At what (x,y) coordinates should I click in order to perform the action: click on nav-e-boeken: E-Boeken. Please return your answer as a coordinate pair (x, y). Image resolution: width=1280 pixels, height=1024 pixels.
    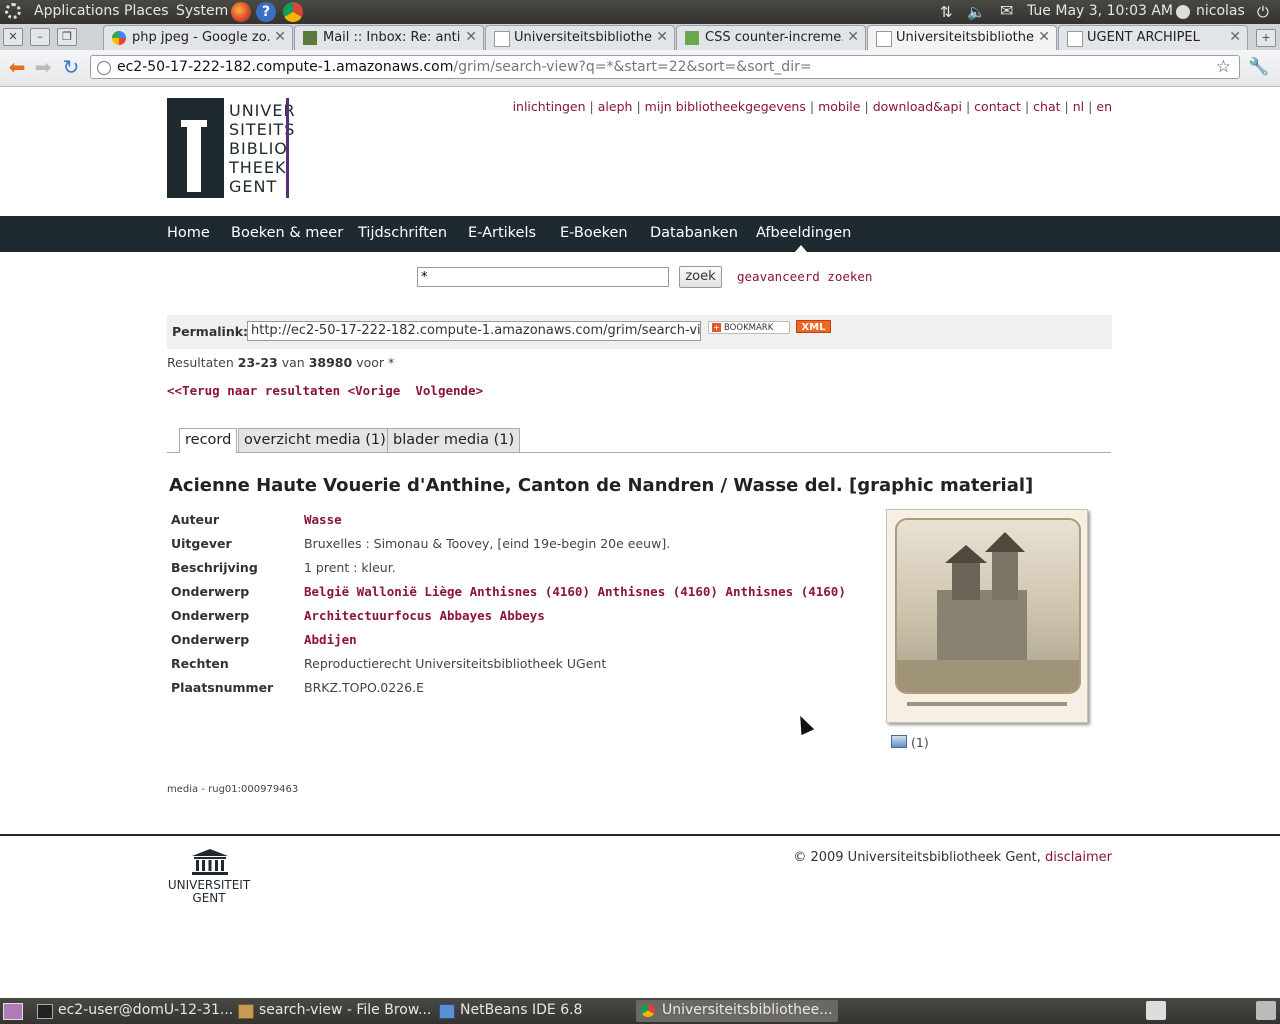
    Looking at the image, I should click on (594, 233).